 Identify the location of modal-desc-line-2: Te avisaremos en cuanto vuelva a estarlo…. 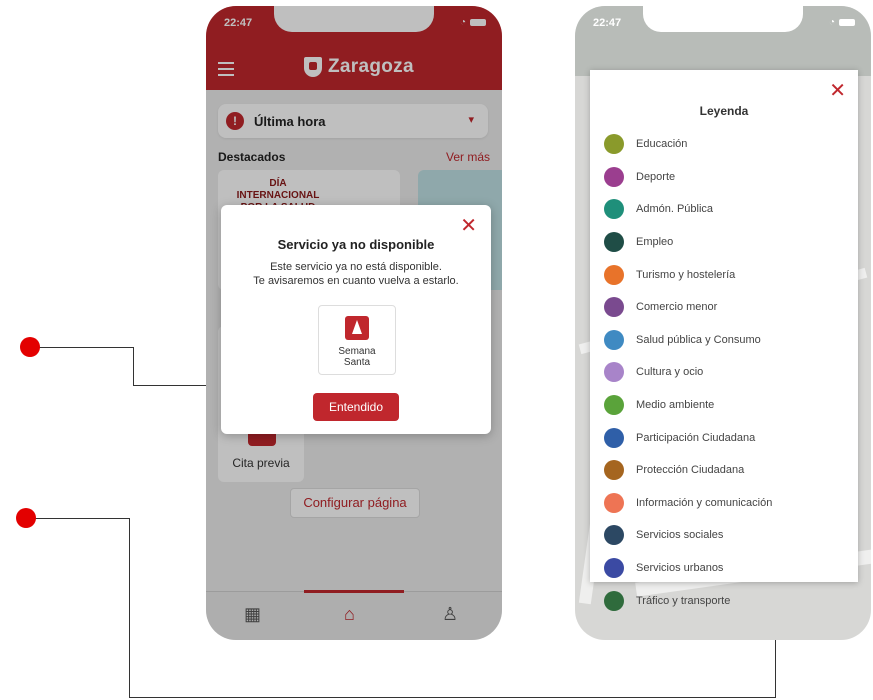
(356, 281).